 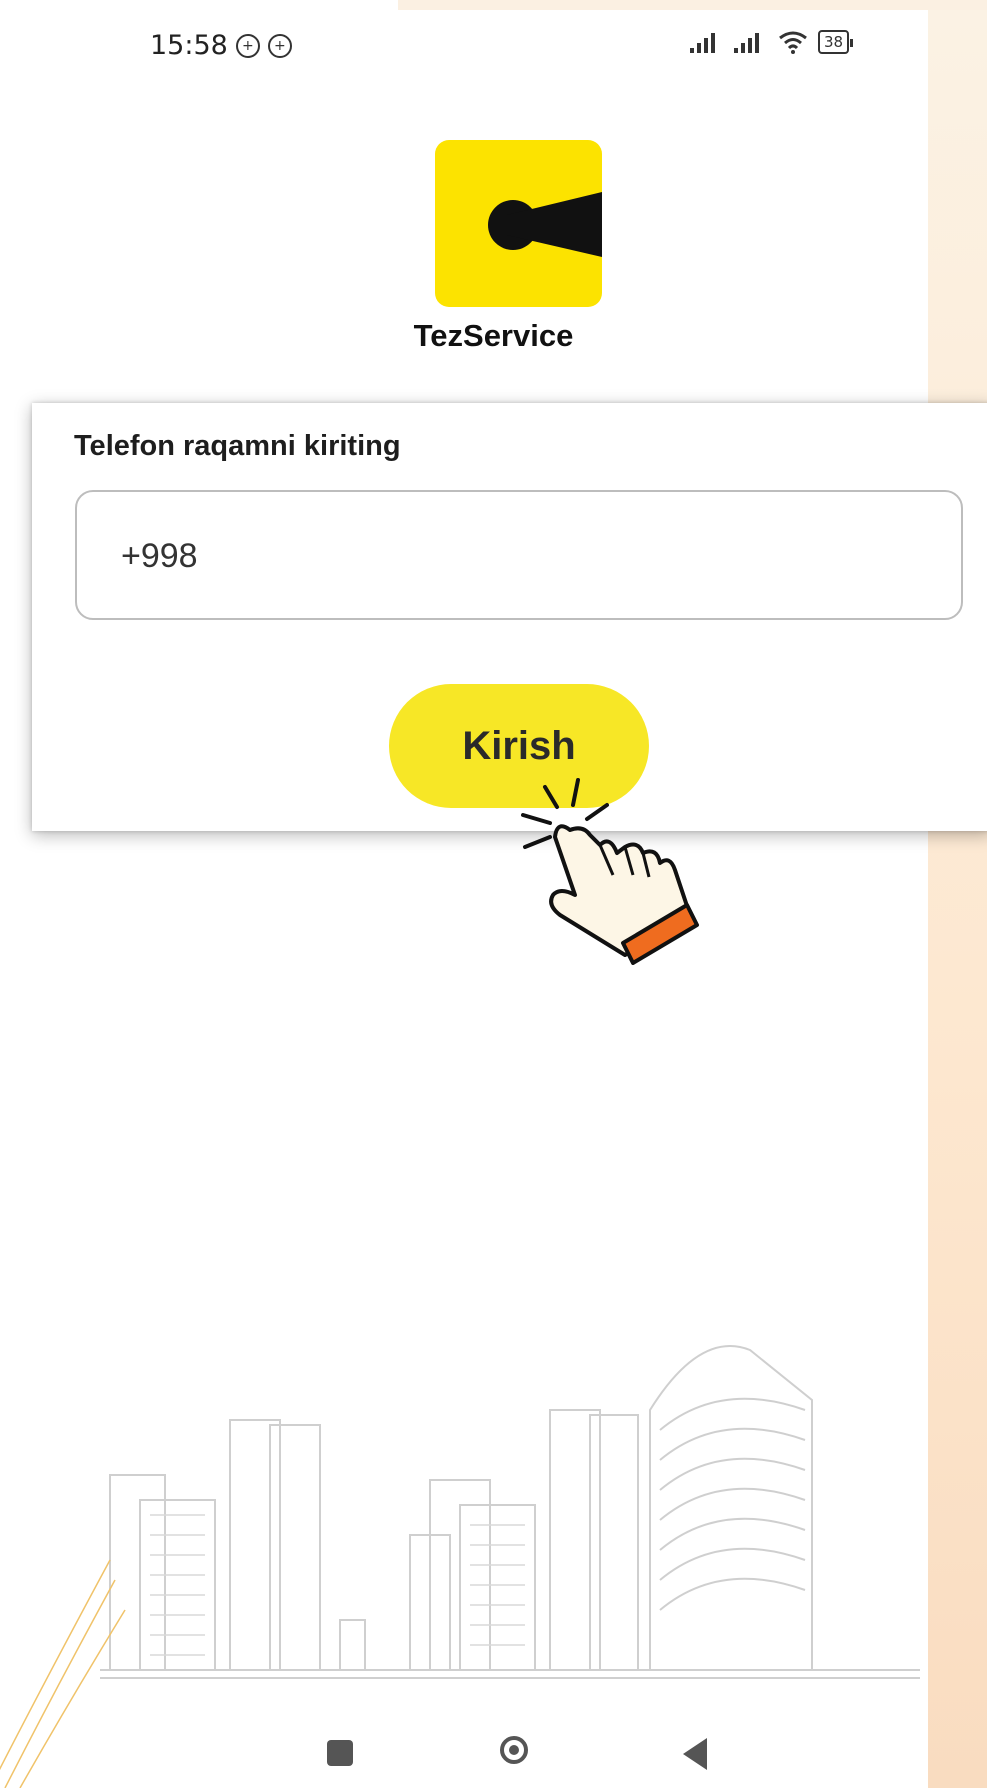 I want to click on home-button, so click(x=514, y=1750).